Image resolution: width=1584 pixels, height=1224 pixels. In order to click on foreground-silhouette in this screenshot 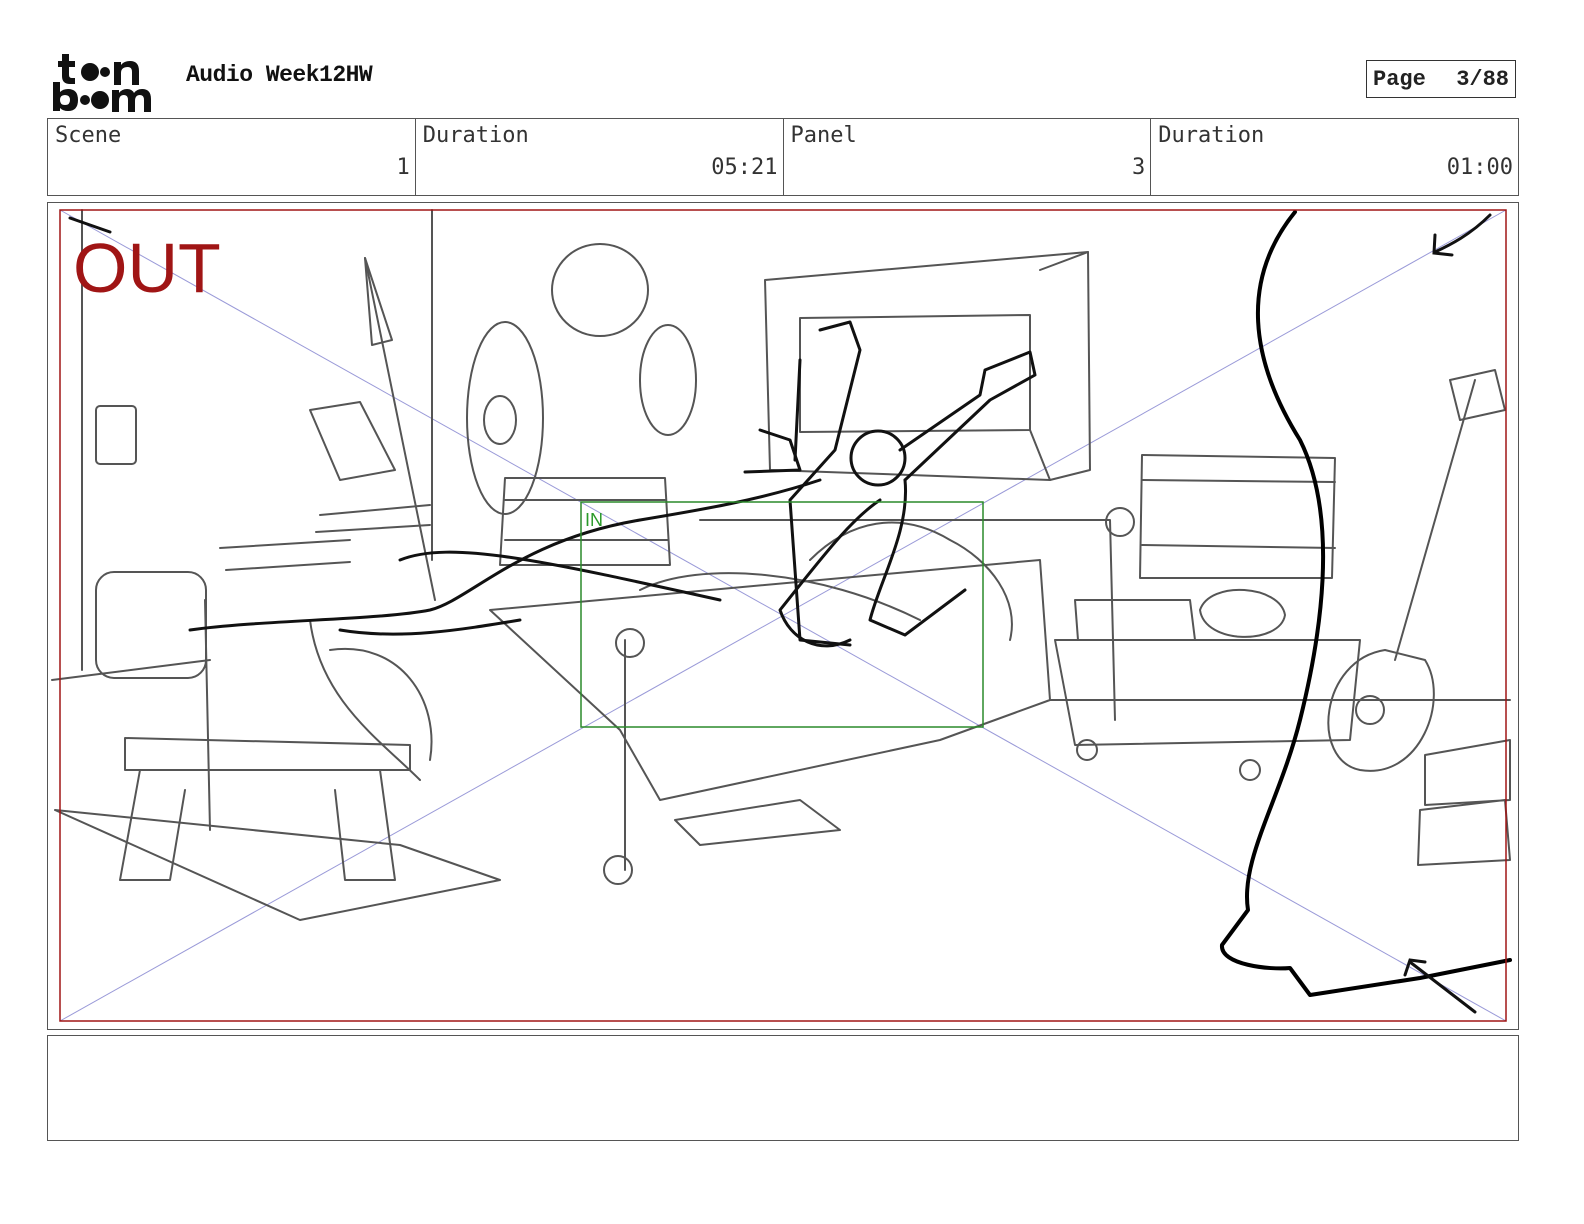, I will do `click(1366, 603)`.